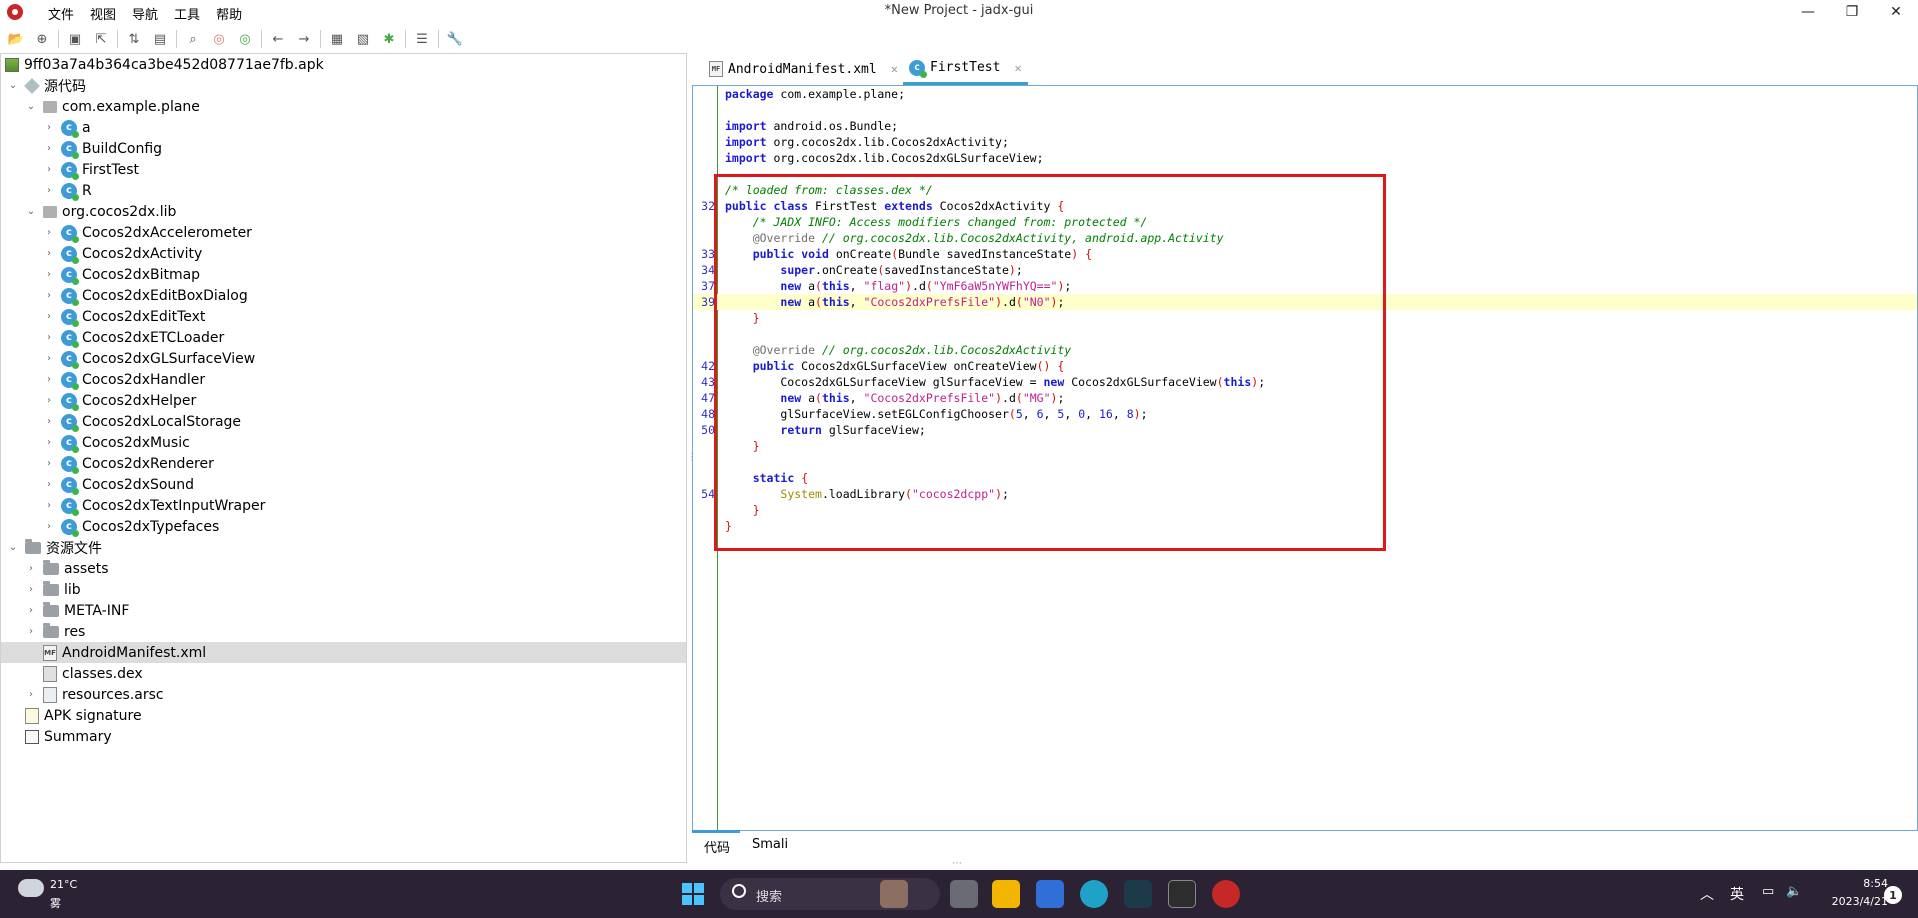  Describe the element at coordinates (1707, 894) in the screenshot. I see `chevron-up-icon: ︿` at that location.